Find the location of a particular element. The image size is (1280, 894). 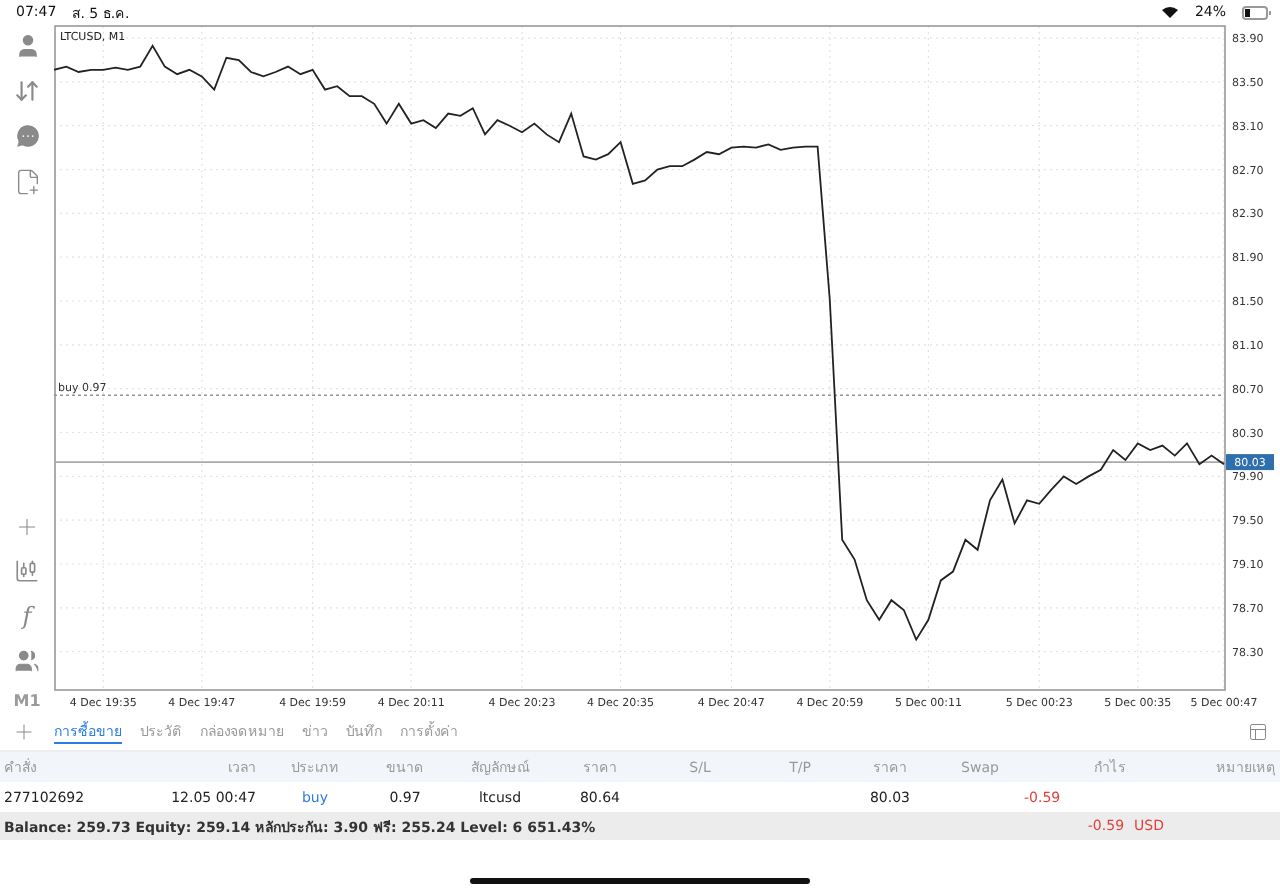

new-document-icon is located at coordinates (27, 182).